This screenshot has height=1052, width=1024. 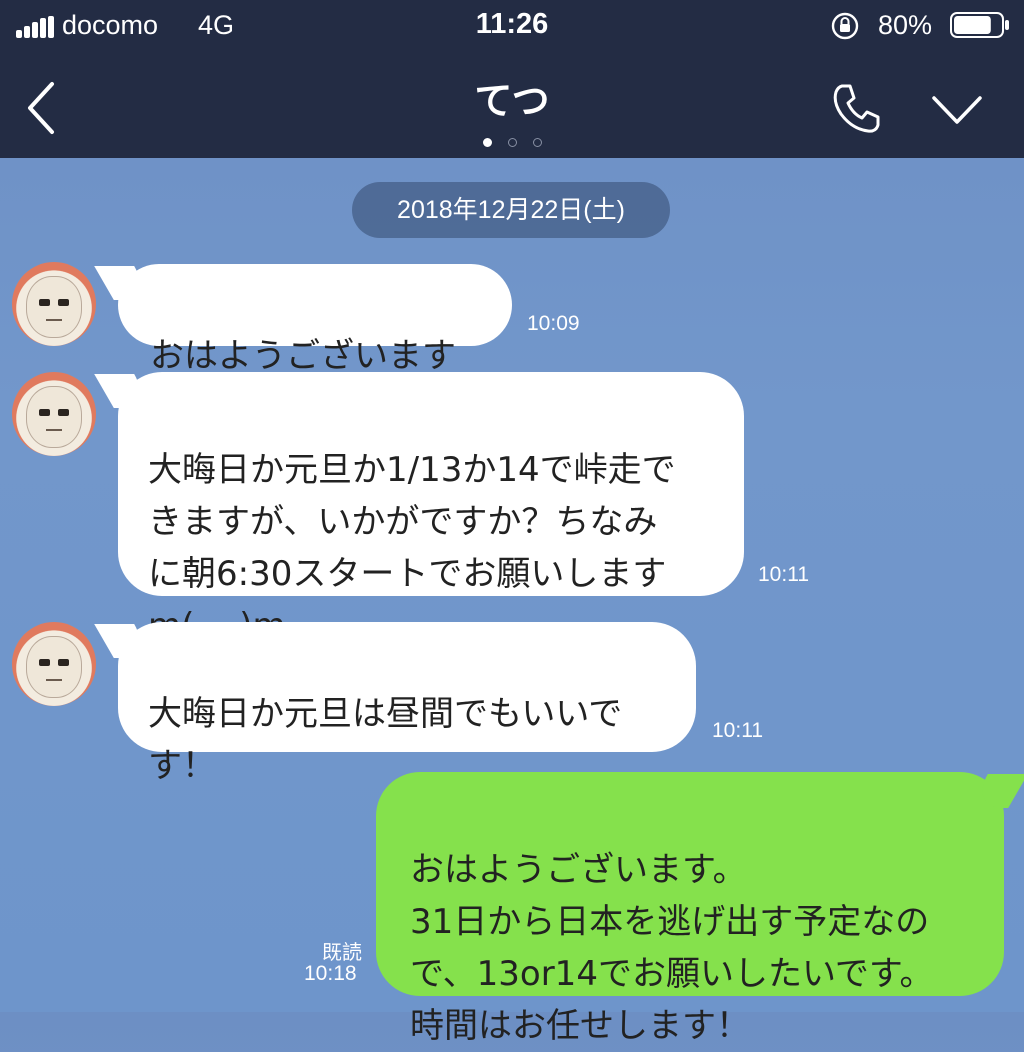 What do you see at coordinates (845, 26) in the screenshot?
I see `orientation-lock-icon` at bounding box center [845, 26].